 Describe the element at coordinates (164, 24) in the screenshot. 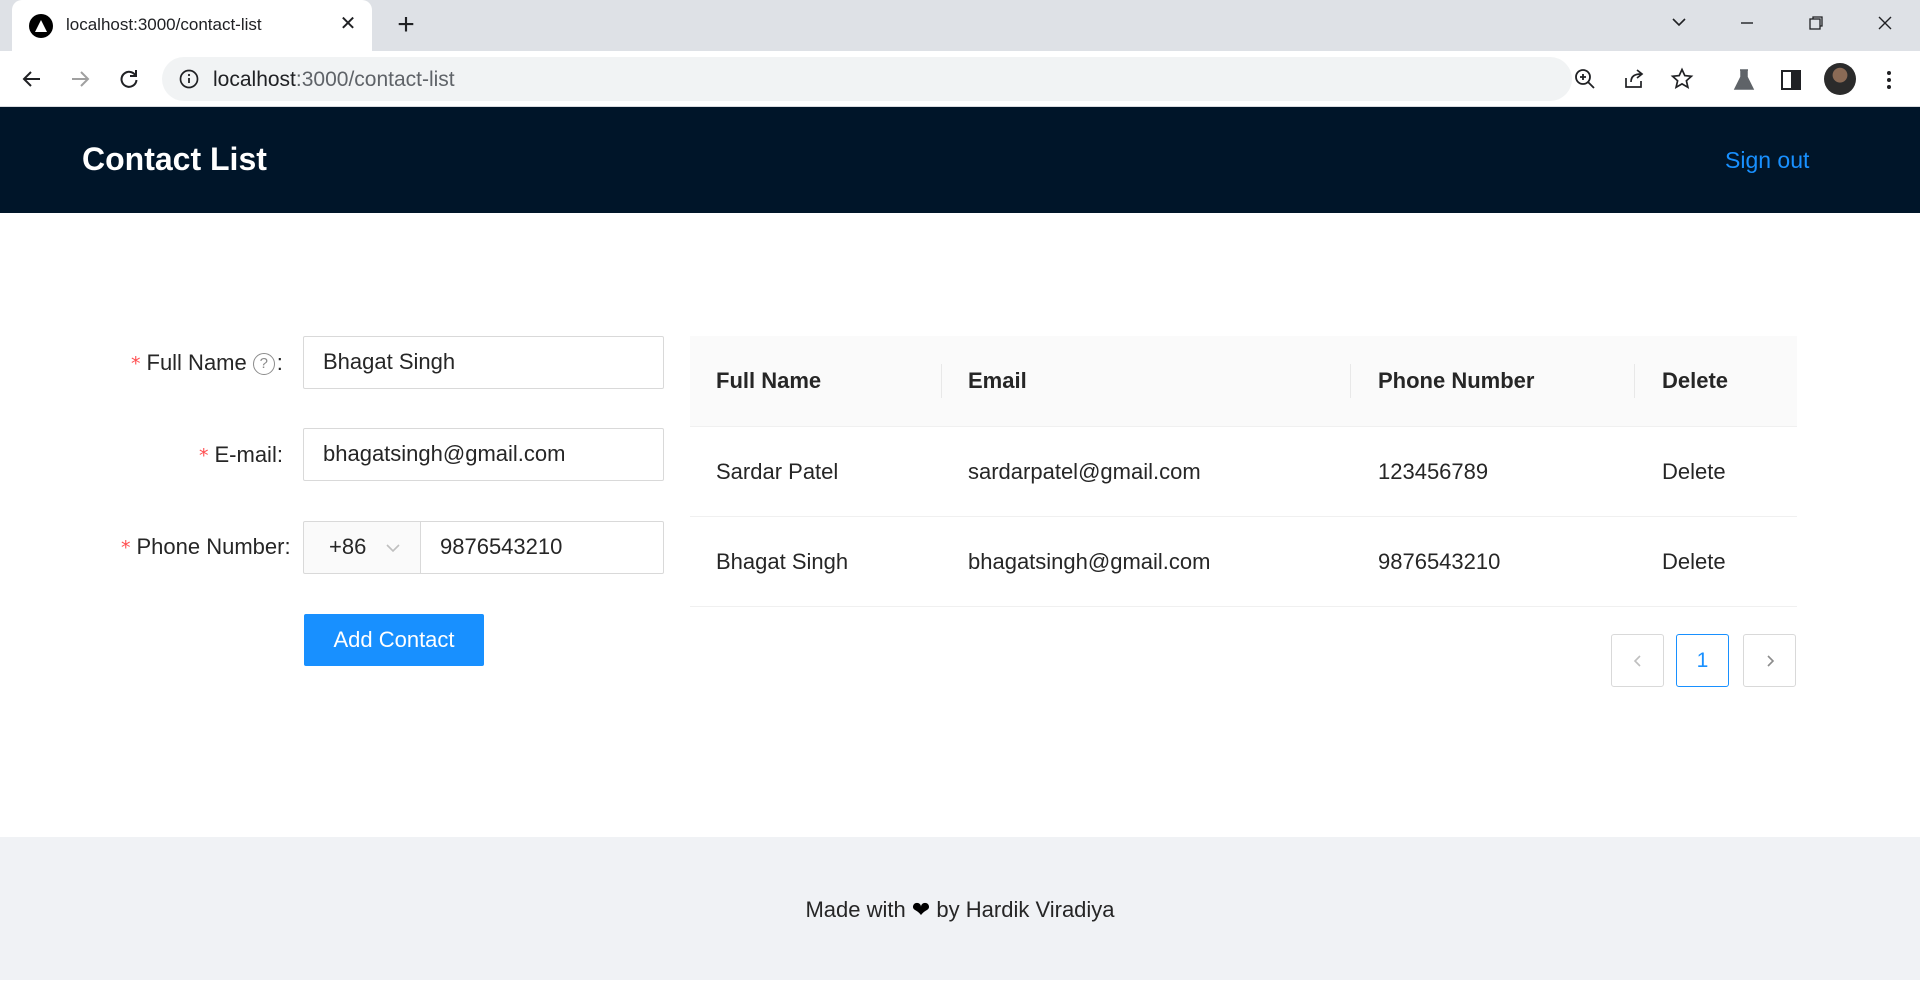

I see `tab-title: localhost:3000/contact-list` at that location.